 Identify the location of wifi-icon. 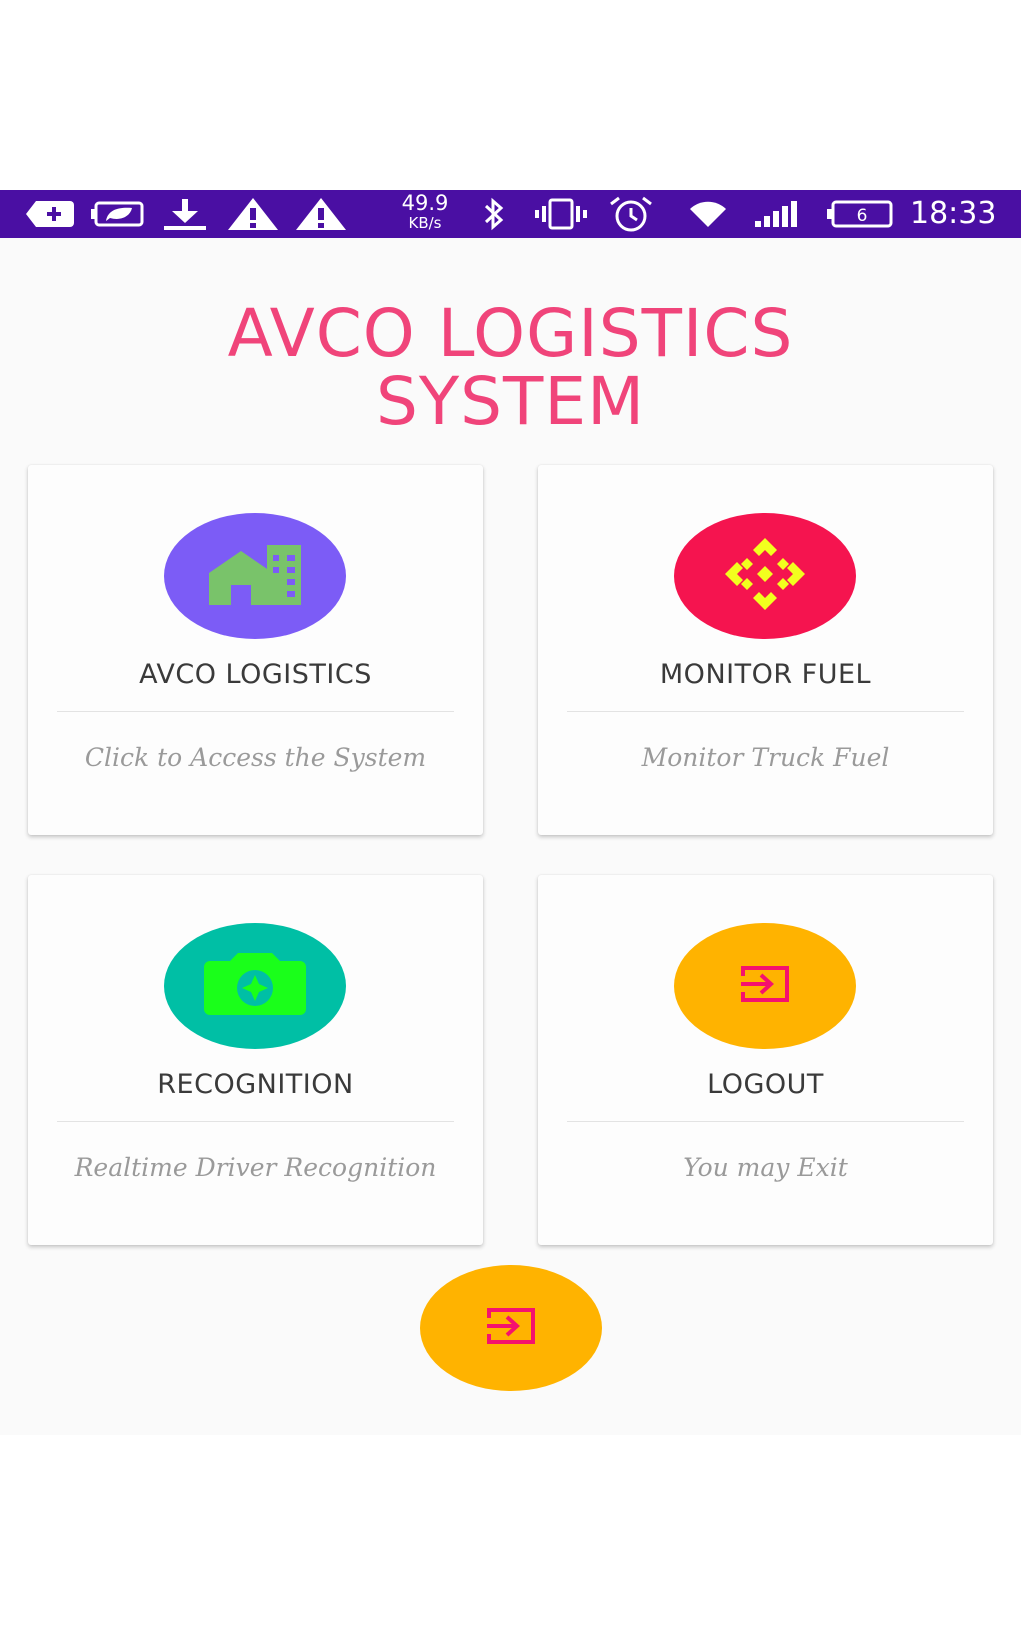
(708, 214).